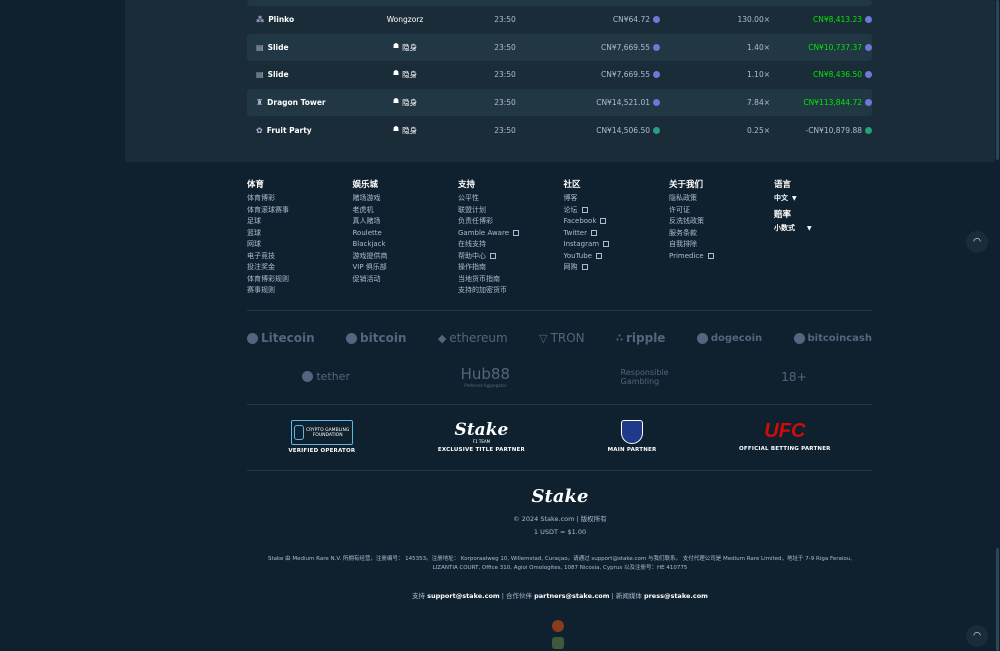 The width and height of the screenshot is (1000, 651). I want to click on footer-link: 老虎机, so click(406, 211).